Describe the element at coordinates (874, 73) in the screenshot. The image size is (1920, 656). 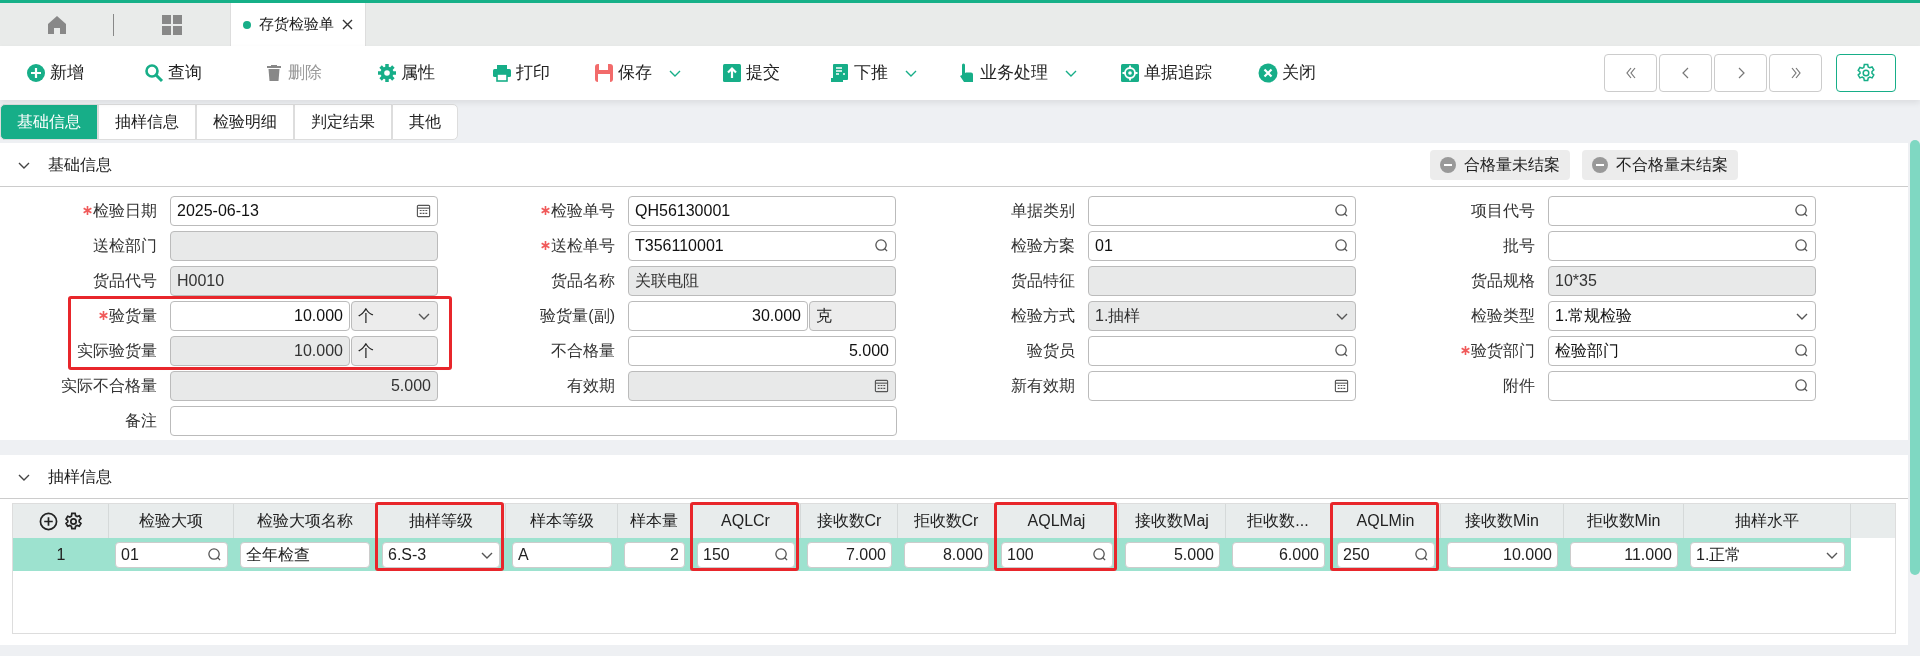
I see `toolbar-button: 下推` at that location.